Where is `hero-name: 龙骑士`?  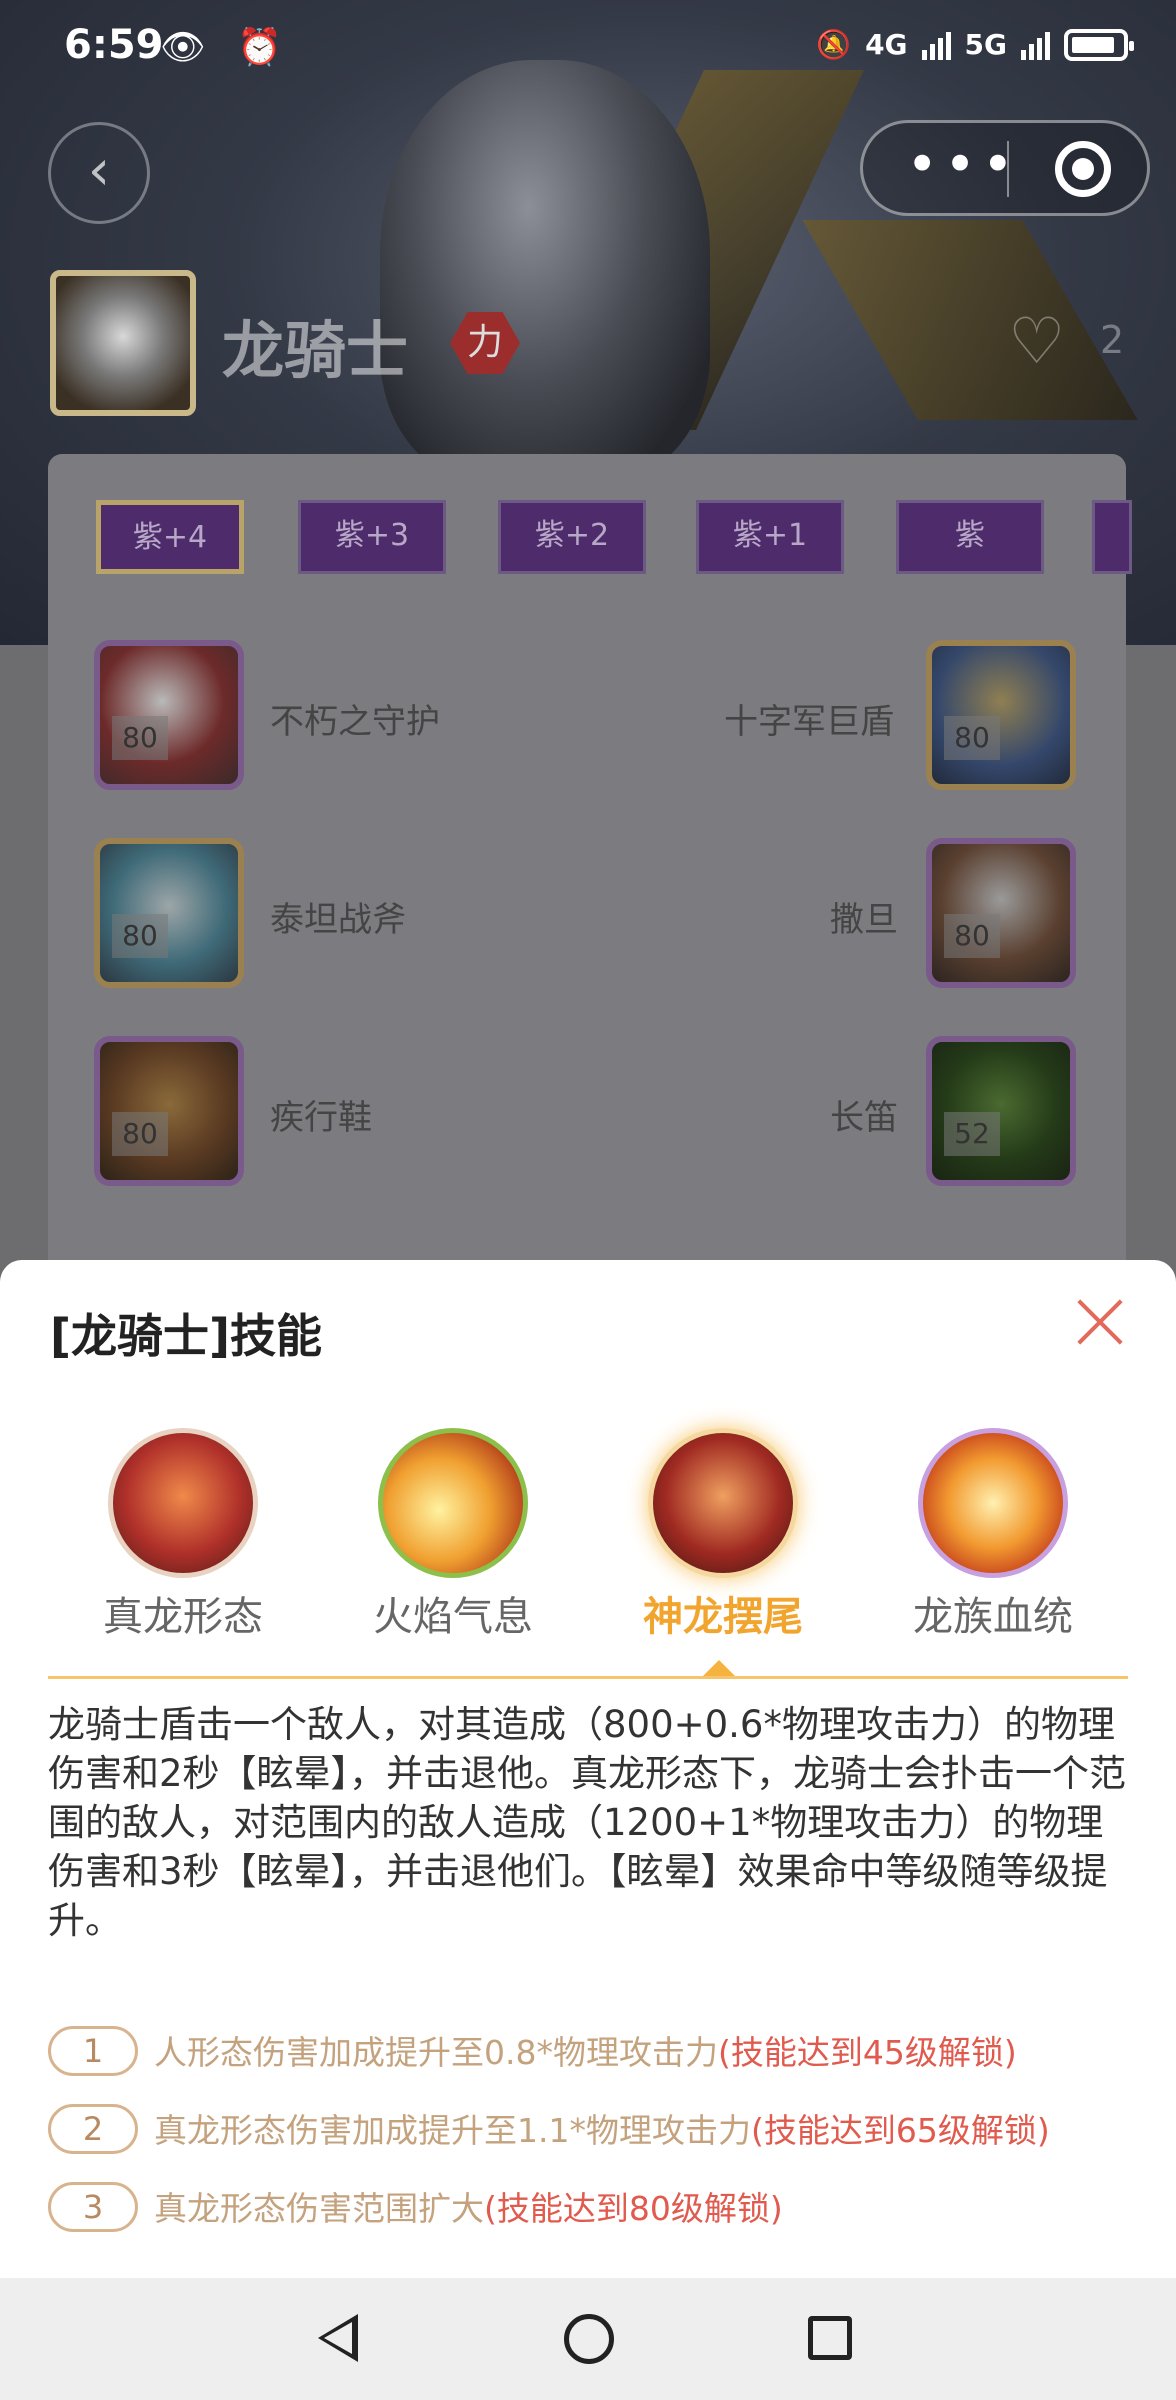
hero-name: 龙骑士 is located at coordinates (315, 350).